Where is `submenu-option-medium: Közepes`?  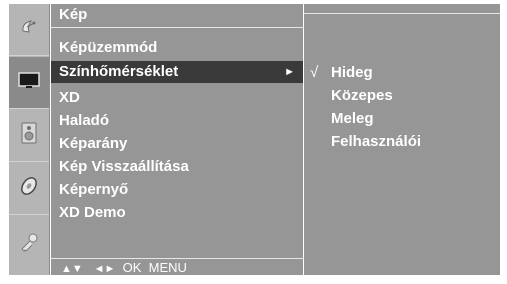 submenu-option-medium: Közepes is located at coordinates (402, 96).